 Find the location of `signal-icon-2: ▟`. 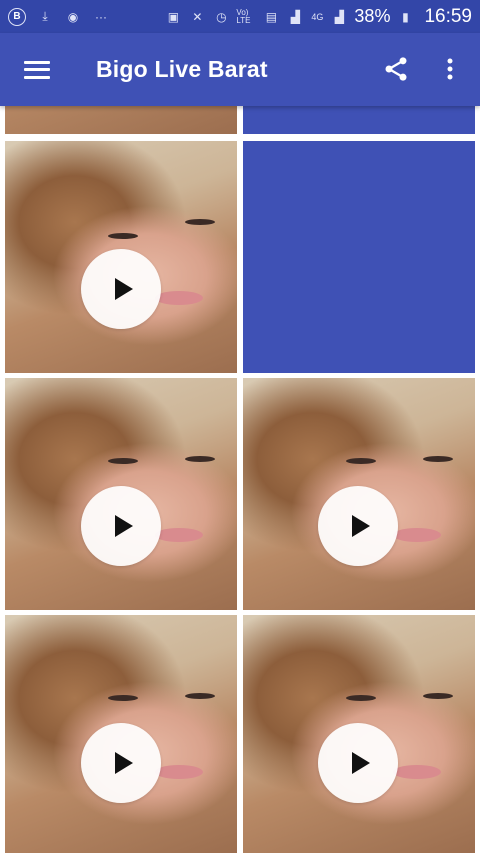

signal-icon-2: ▟ is located at coordinates (339, 16).